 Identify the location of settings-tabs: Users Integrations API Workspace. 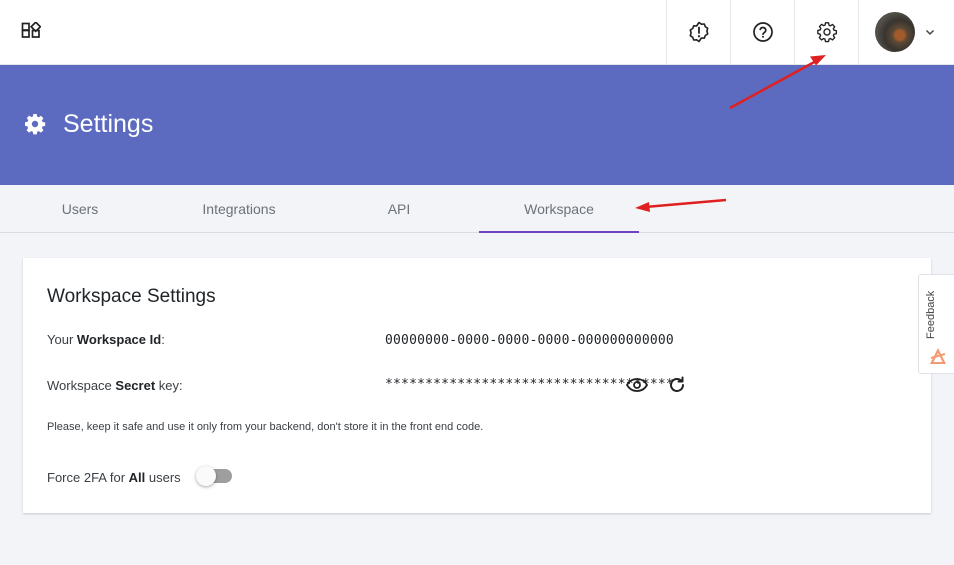
(477, 209).